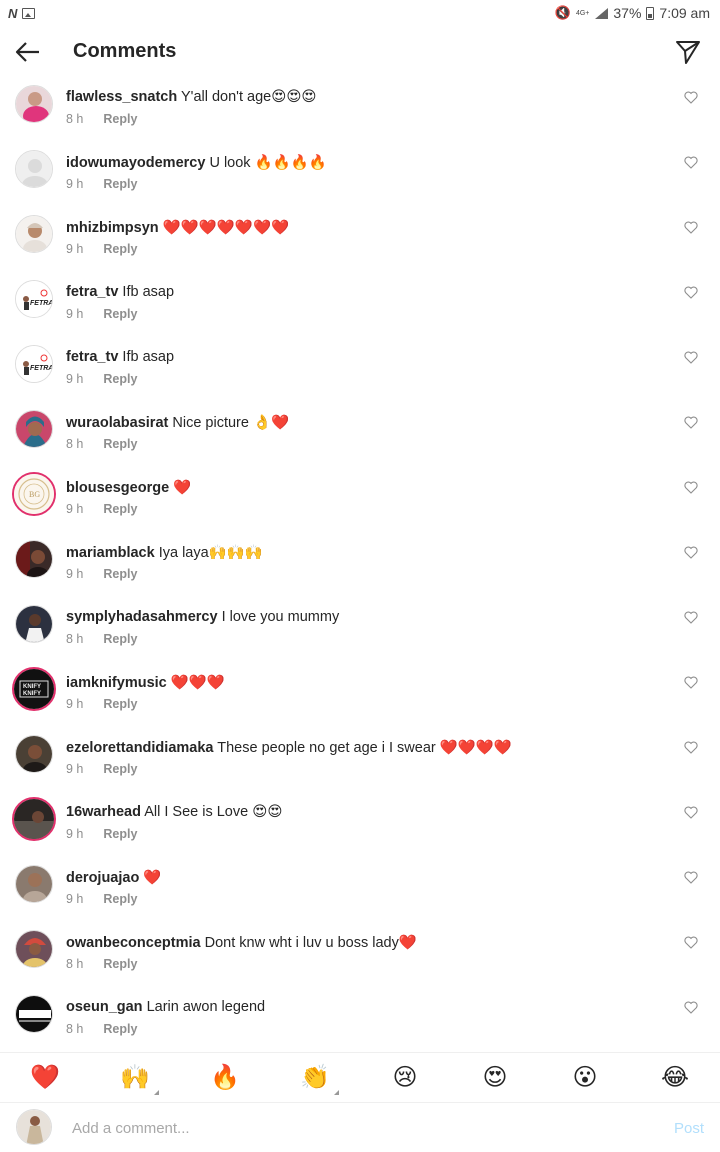 The height and width of the screenshot is (1152, 720). I want to click on signal-icon, so click(601, 13).